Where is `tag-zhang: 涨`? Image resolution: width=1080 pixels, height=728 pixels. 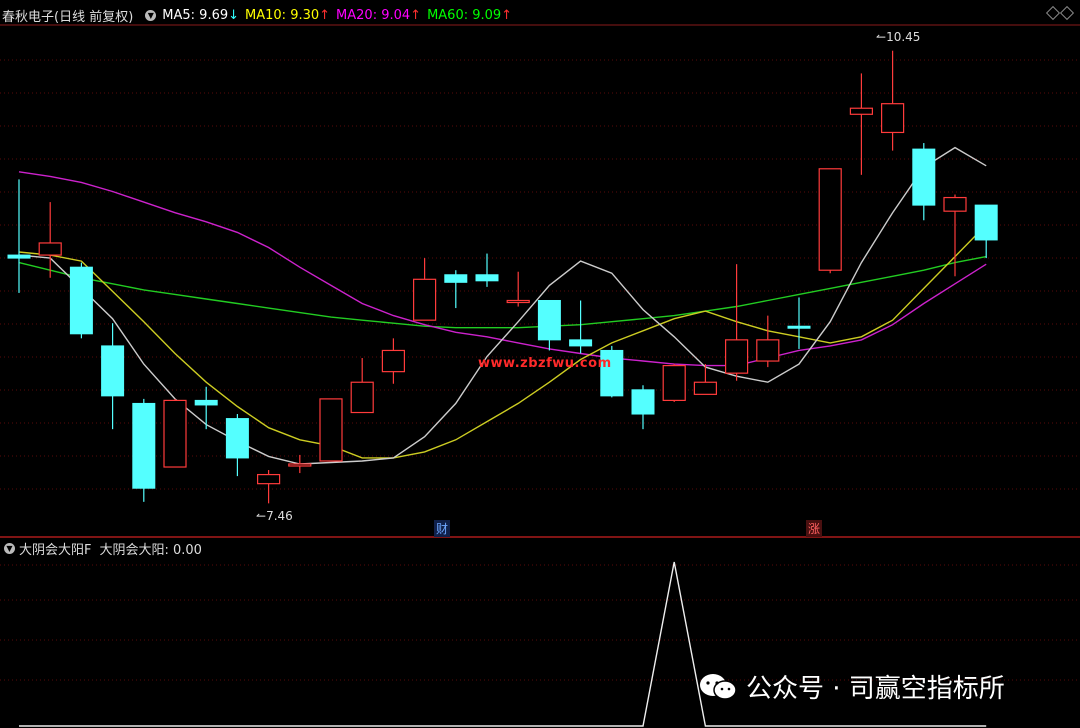
tag-zhang: 涨 is located at coordinates (814, 528).